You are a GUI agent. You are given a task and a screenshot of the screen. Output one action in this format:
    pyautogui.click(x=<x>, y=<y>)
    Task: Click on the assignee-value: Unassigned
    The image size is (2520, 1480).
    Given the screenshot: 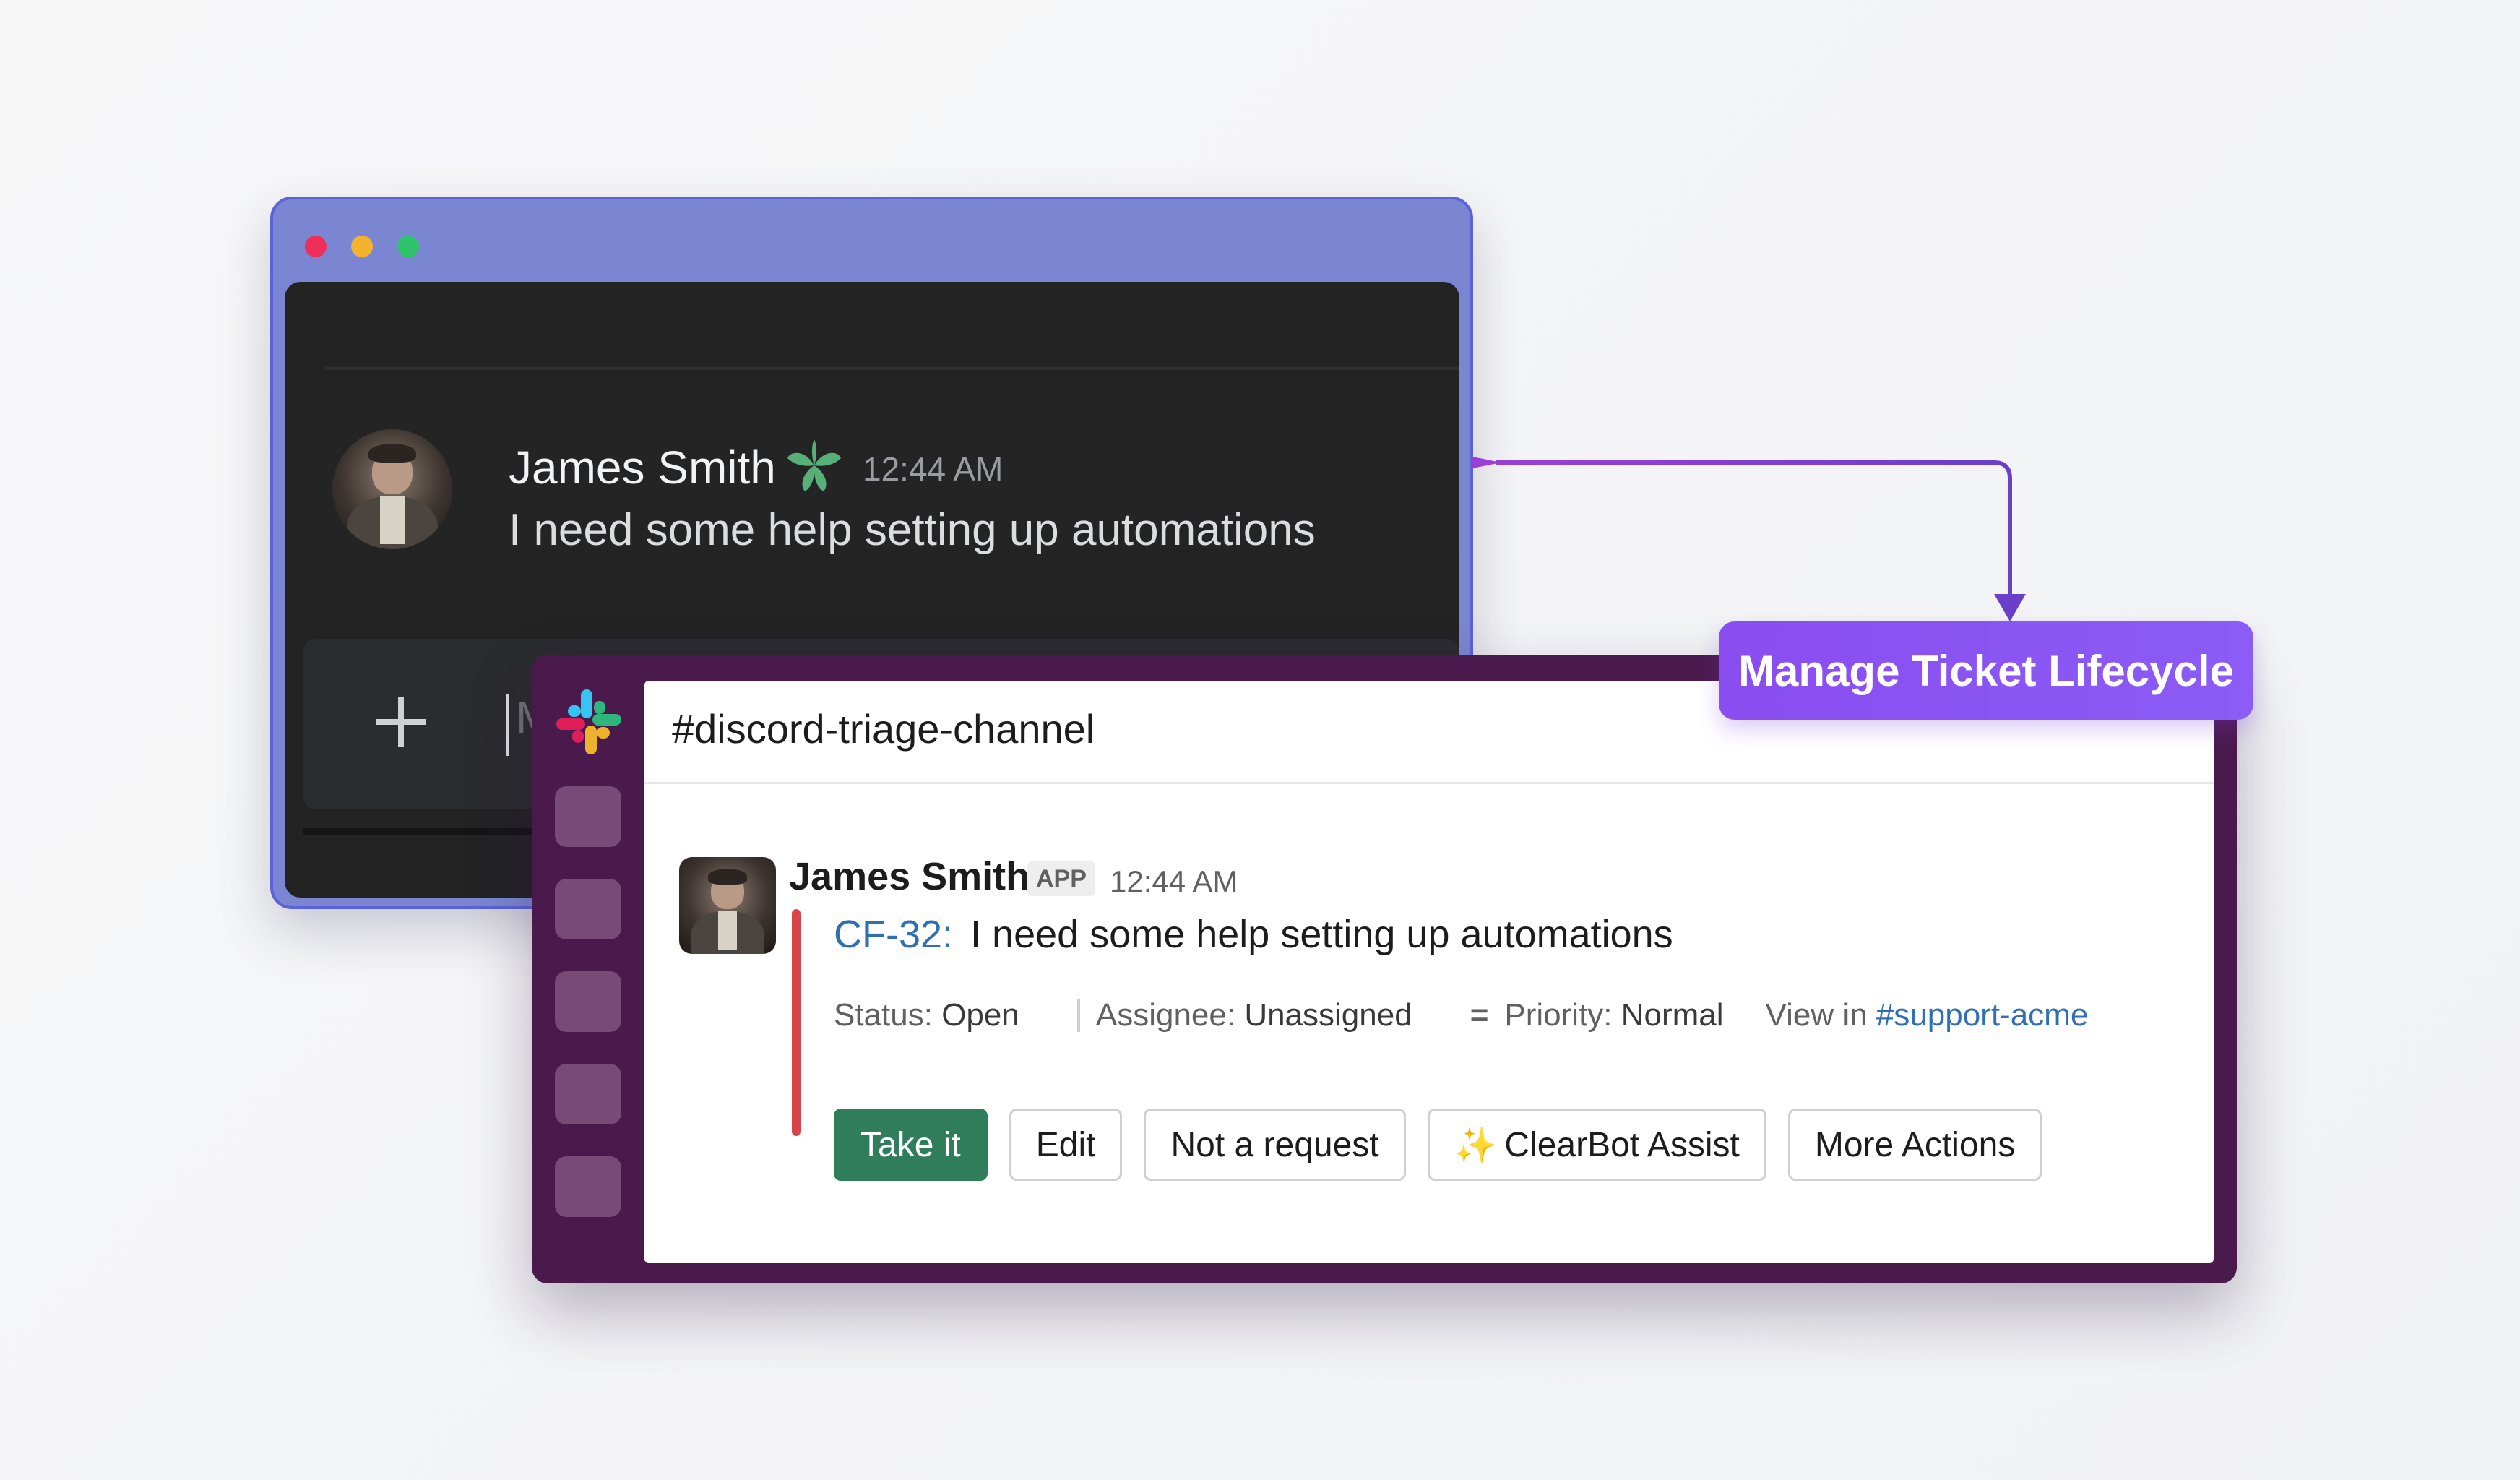 What is the action you would take?
    pyautogui.click(x=1328, y=1015)
    